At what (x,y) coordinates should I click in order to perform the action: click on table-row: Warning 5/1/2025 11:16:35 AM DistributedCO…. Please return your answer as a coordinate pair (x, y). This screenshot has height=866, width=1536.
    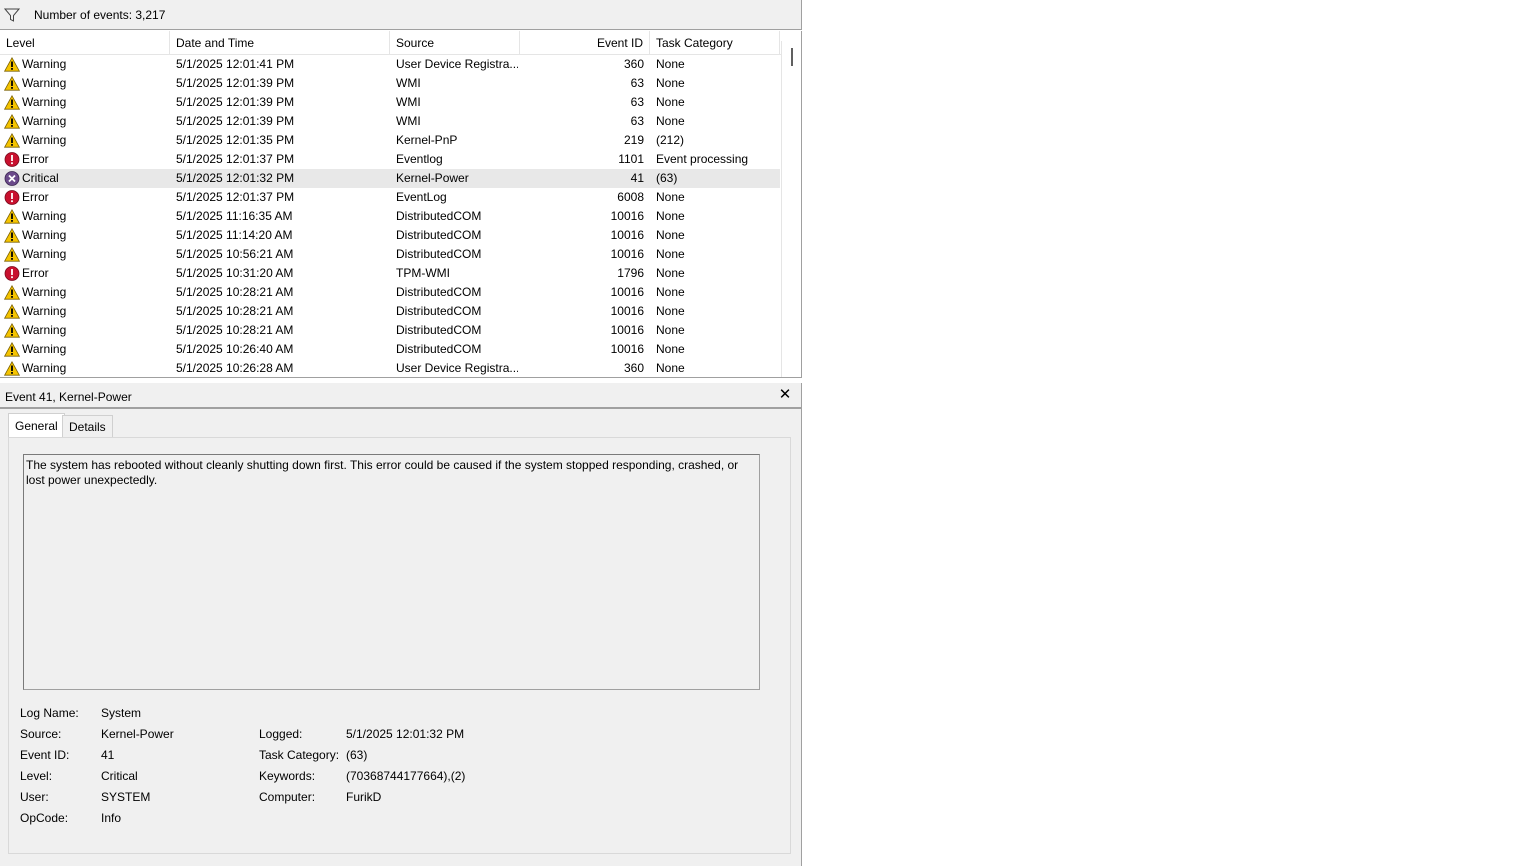
    Looking at the image, I should click on (390, 216).